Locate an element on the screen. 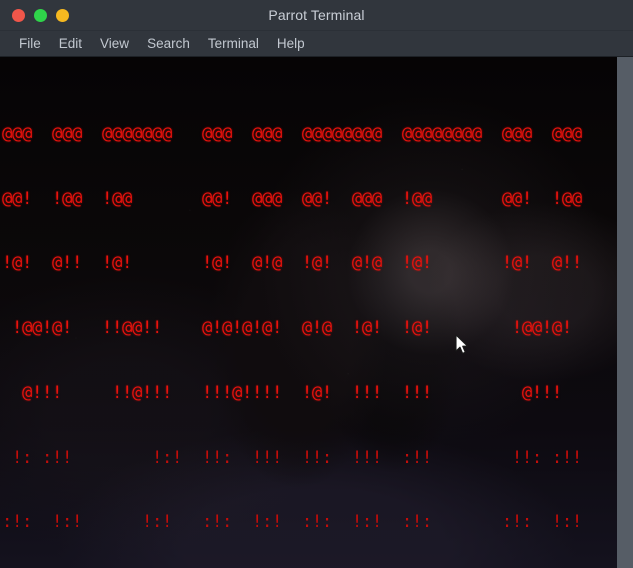 This screenshot has width=633, height=568. window-title: Parrot Terminal is located at coordinates (316, 15).